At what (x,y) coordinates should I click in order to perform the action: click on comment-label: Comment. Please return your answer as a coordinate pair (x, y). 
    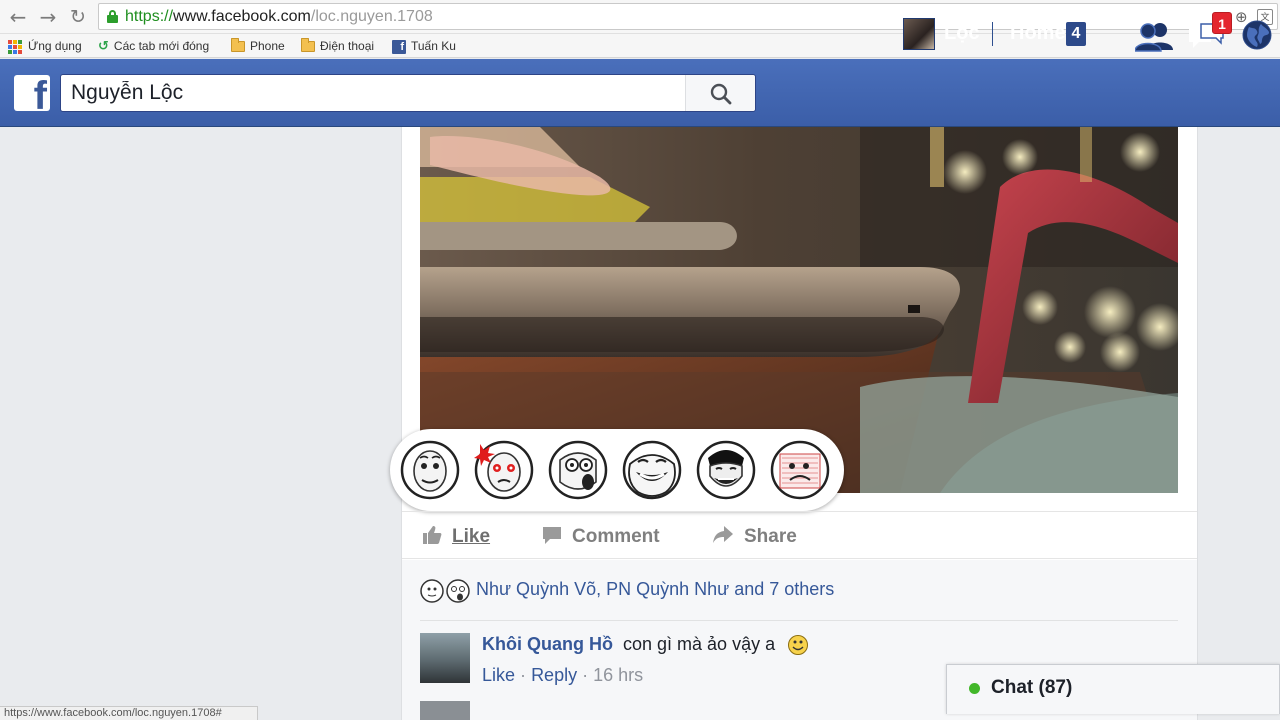
    Looking at the image, I should click on (616, 536).